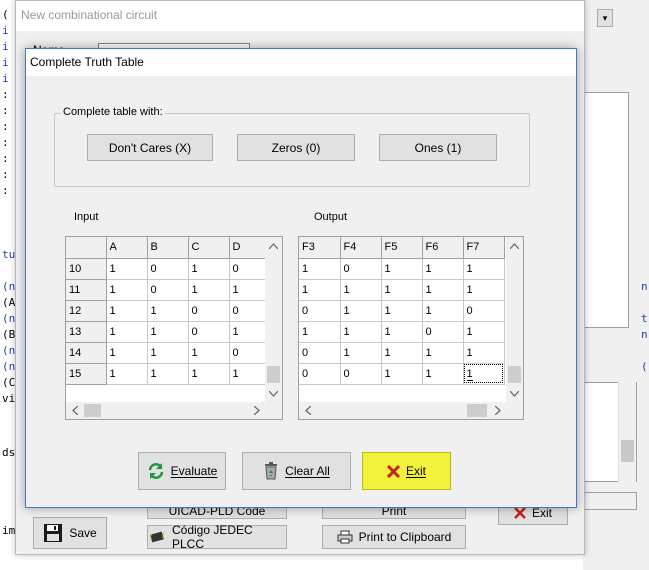 The width and height of the screenshot is (649, 570). Describe the element at coordinates (301, 62) in the screenshot. I see `dialog-title-bar: Complete Truth Table` at that location.